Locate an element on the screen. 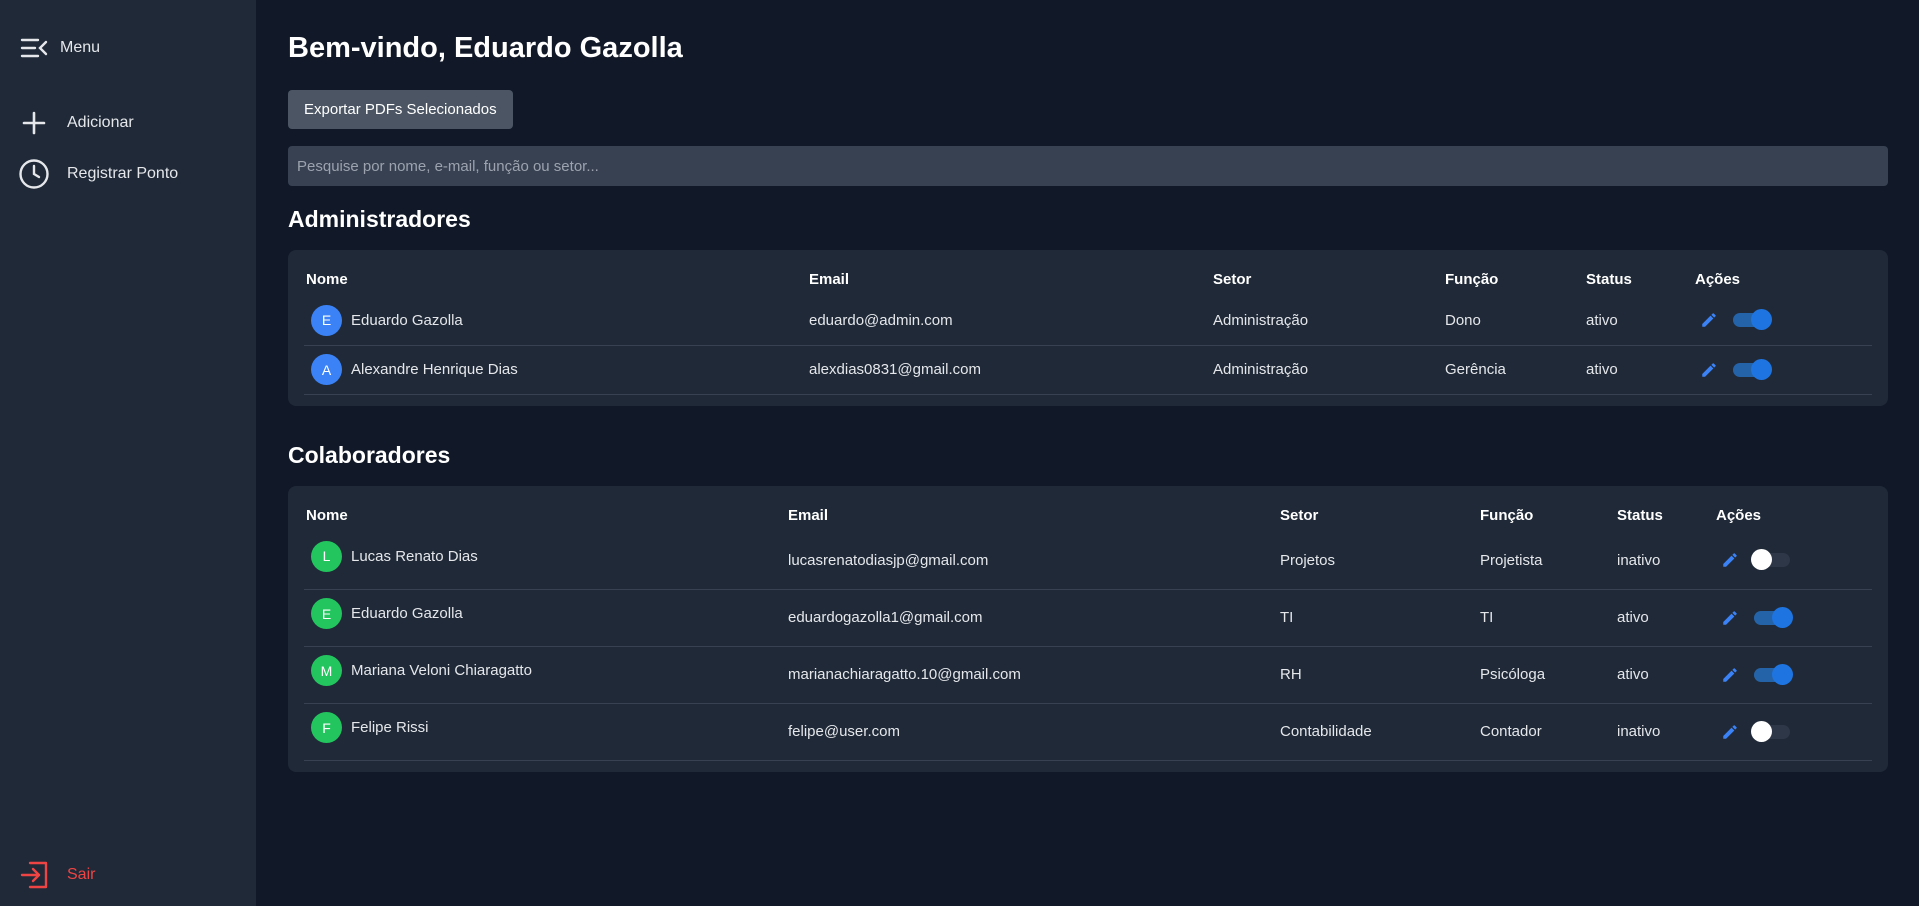 This screenshot has width=1919, height=906. name-cell: F Felipe Rissi is located at coordinates (545, 727).